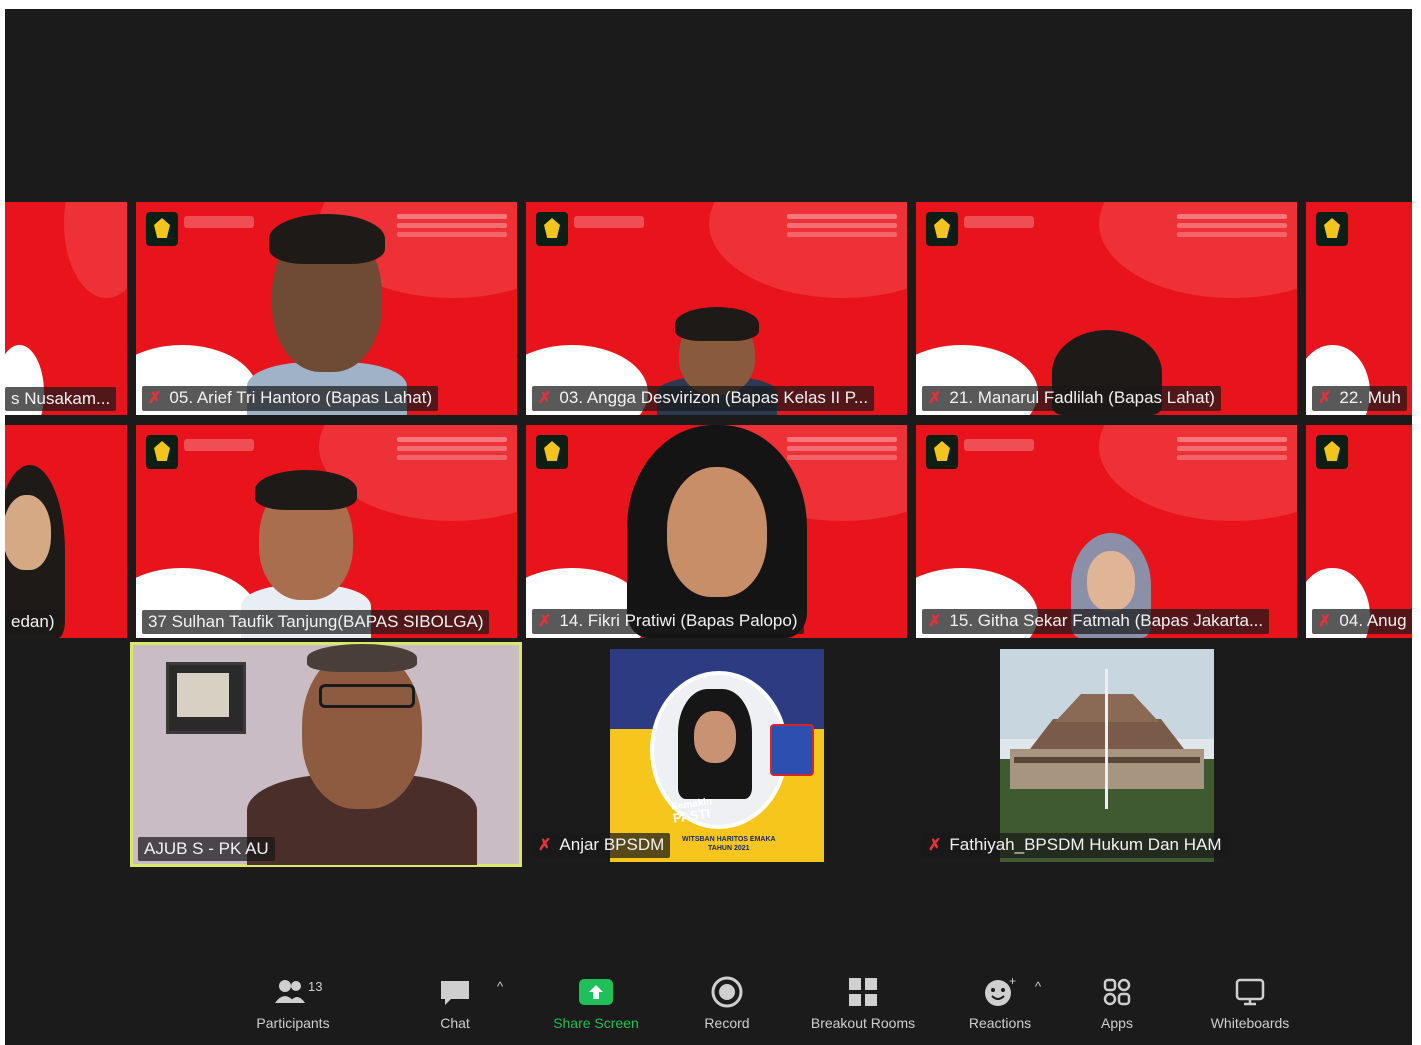 This screenshot has height=1045, width=1421. Describe the element at coordinates (1362, 621) in the screenshot. I see `participant-name: ✗ 04. Anug` at that location.